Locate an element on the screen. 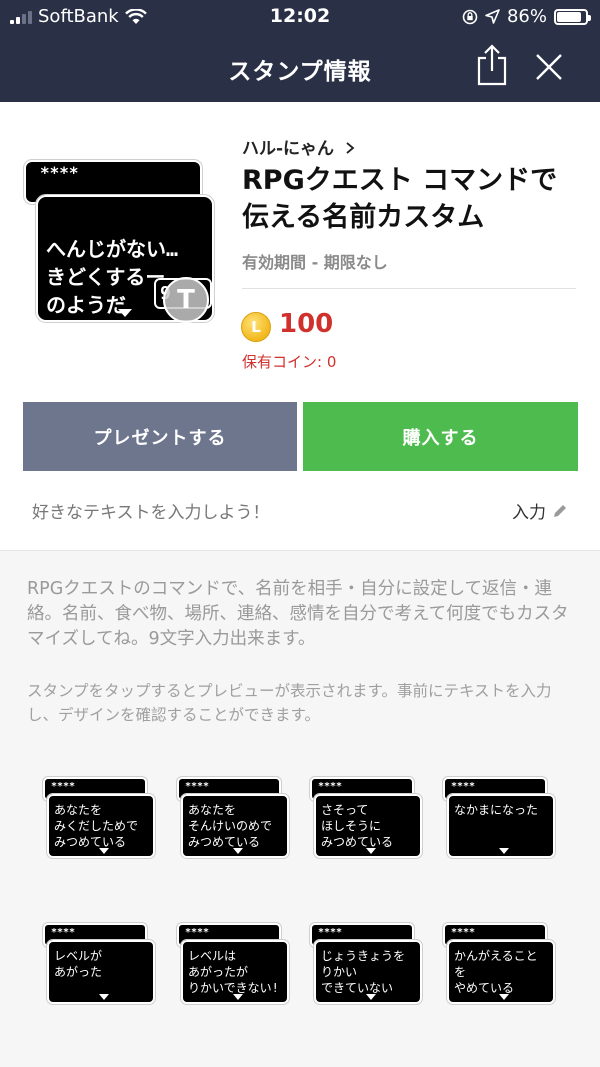  title-bar: スタンプ情報 is located at coordinates (300, 68).